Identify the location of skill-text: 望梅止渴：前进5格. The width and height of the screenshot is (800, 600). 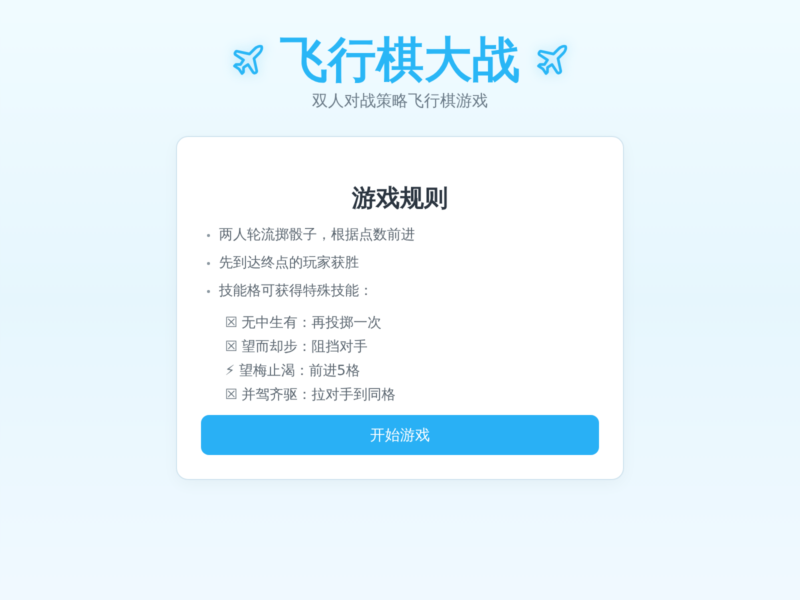
(299, 371).